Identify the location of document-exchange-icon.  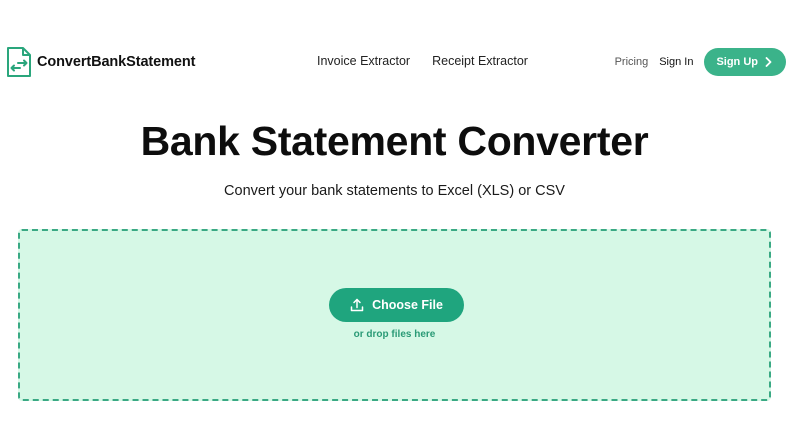
(19, 62).